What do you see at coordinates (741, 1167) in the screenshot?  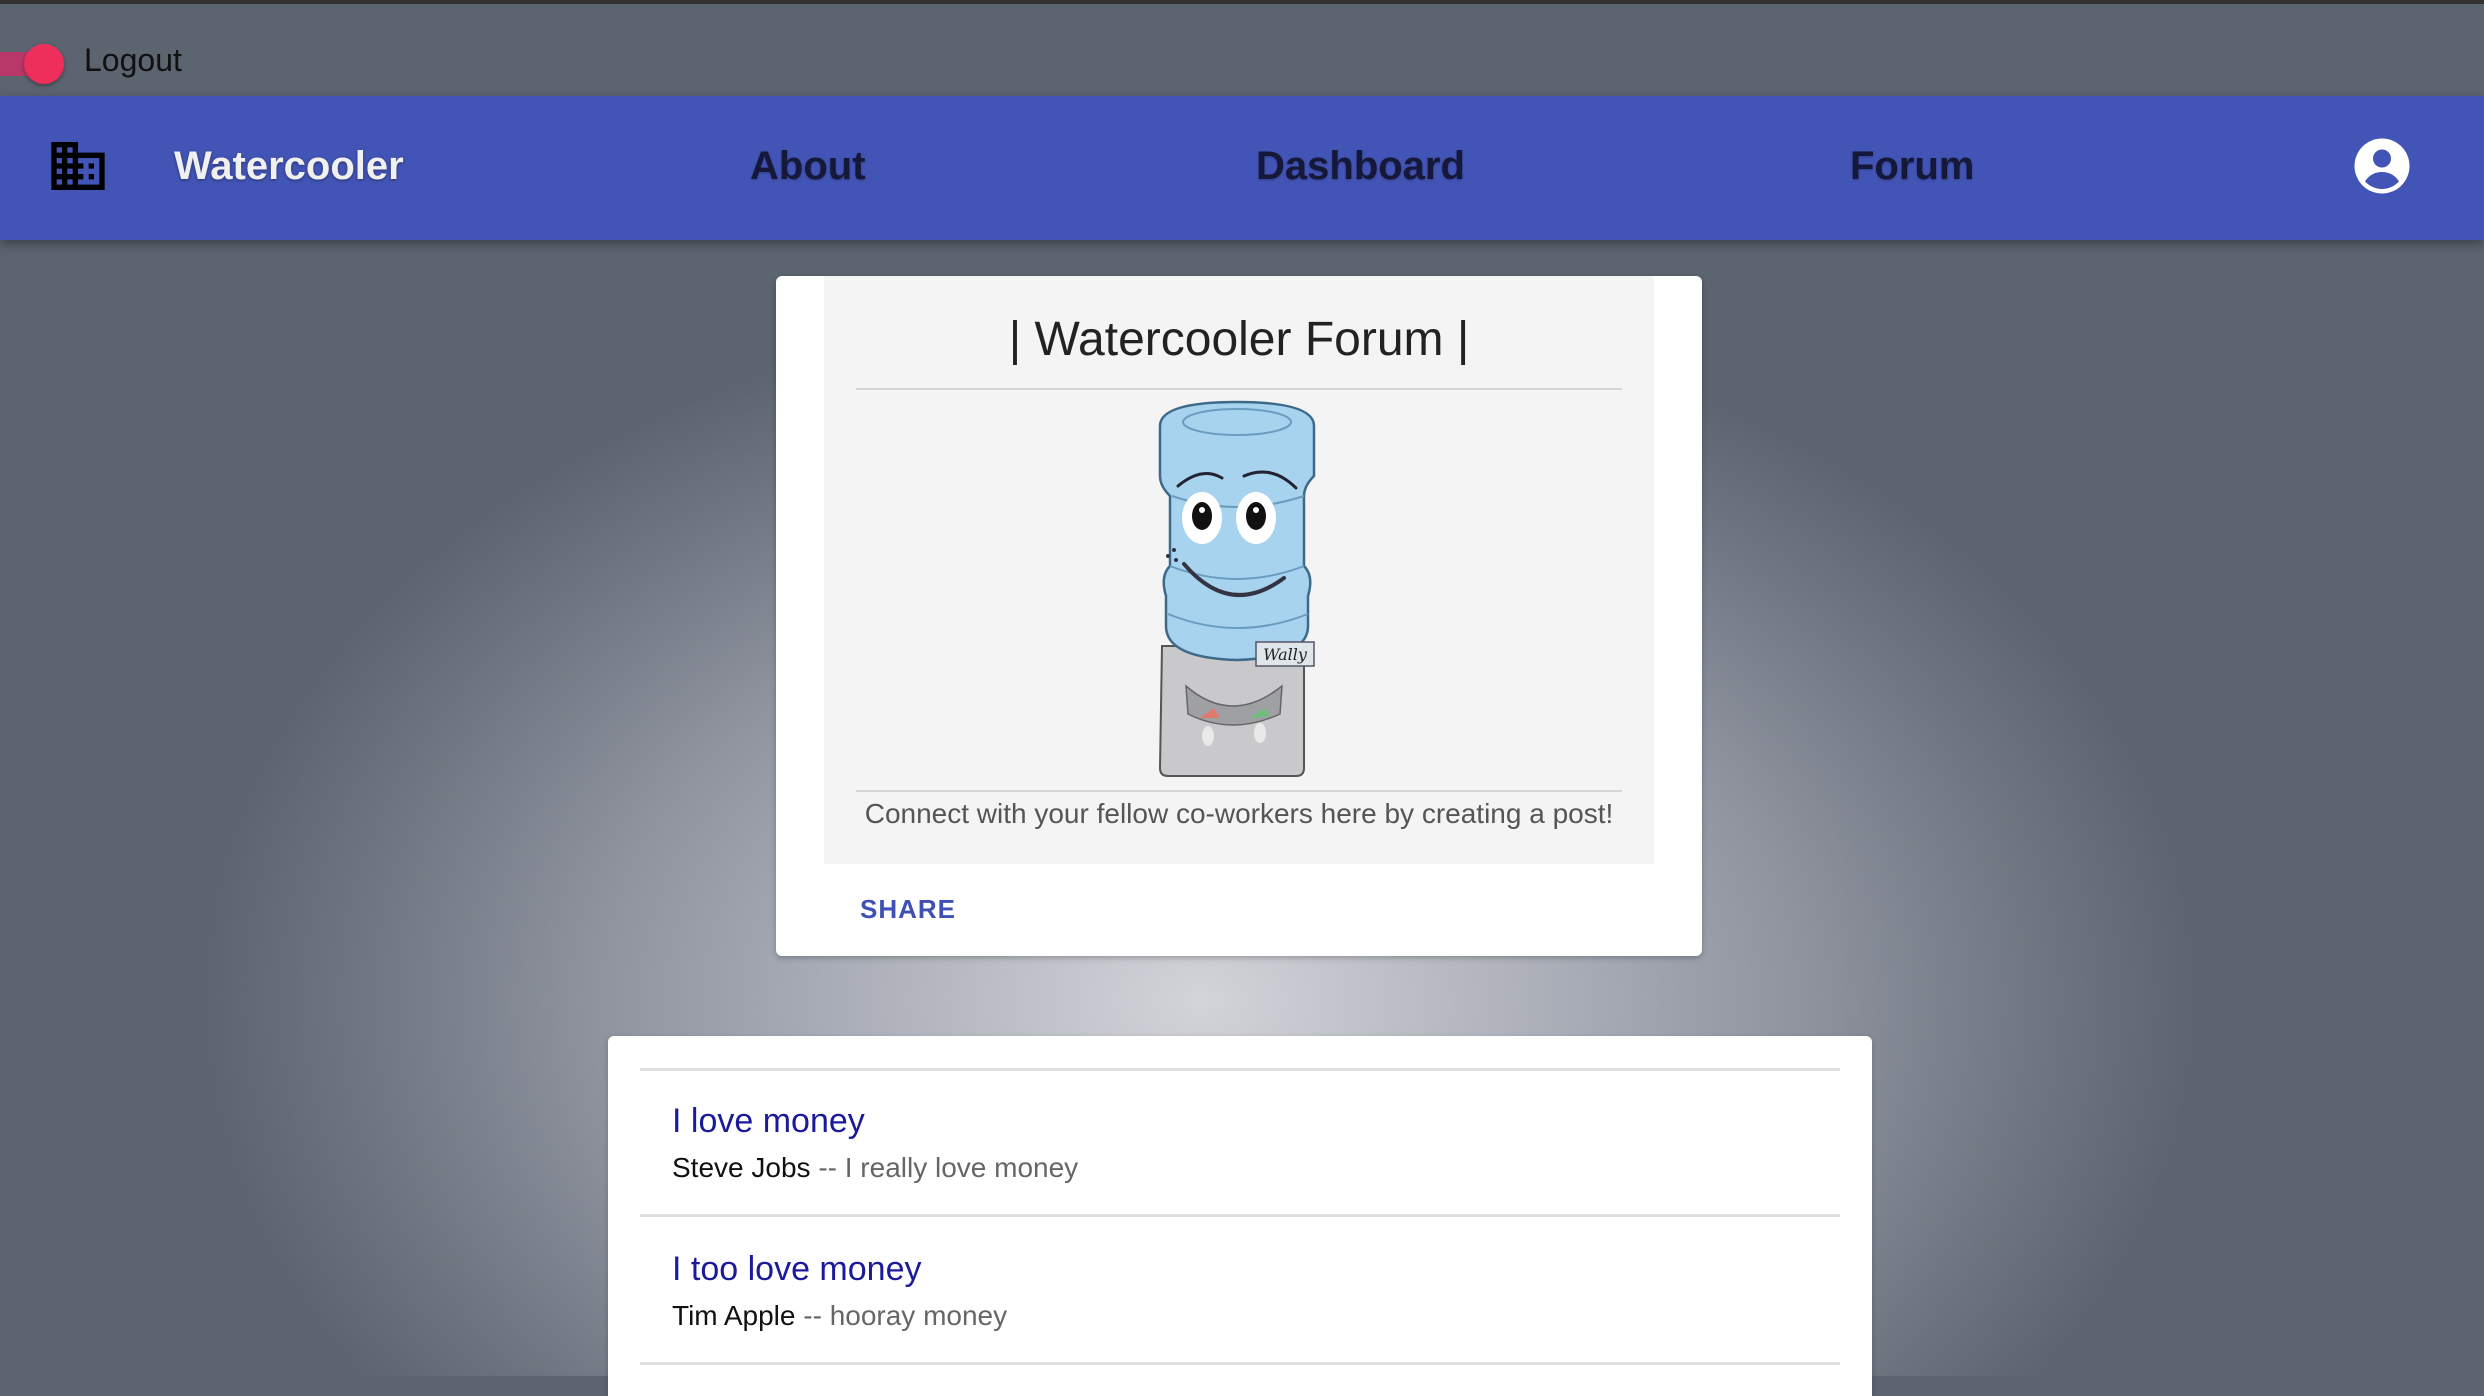 I see `post-author: Steve Jobs` at bounding box center [741, 1167].